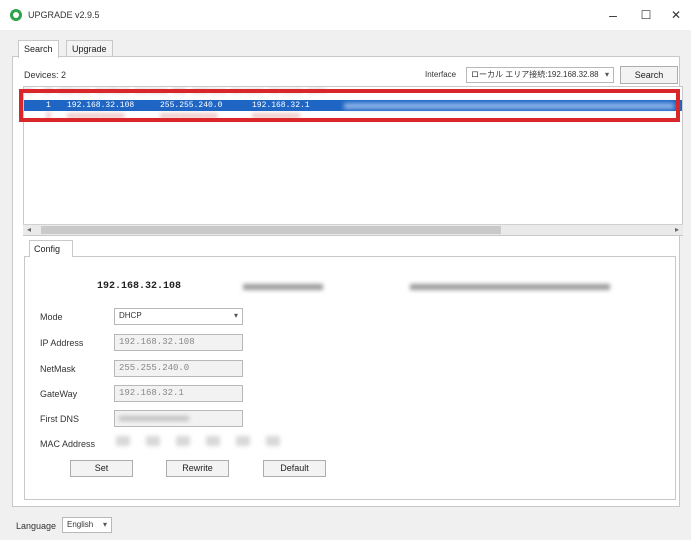 This screenshot has width=691, height=540. What do you see at coordinates (178, 342) in the screenshot?
I see `ip-address-field: 192.168.32.108` at bounding box center [178, 342].